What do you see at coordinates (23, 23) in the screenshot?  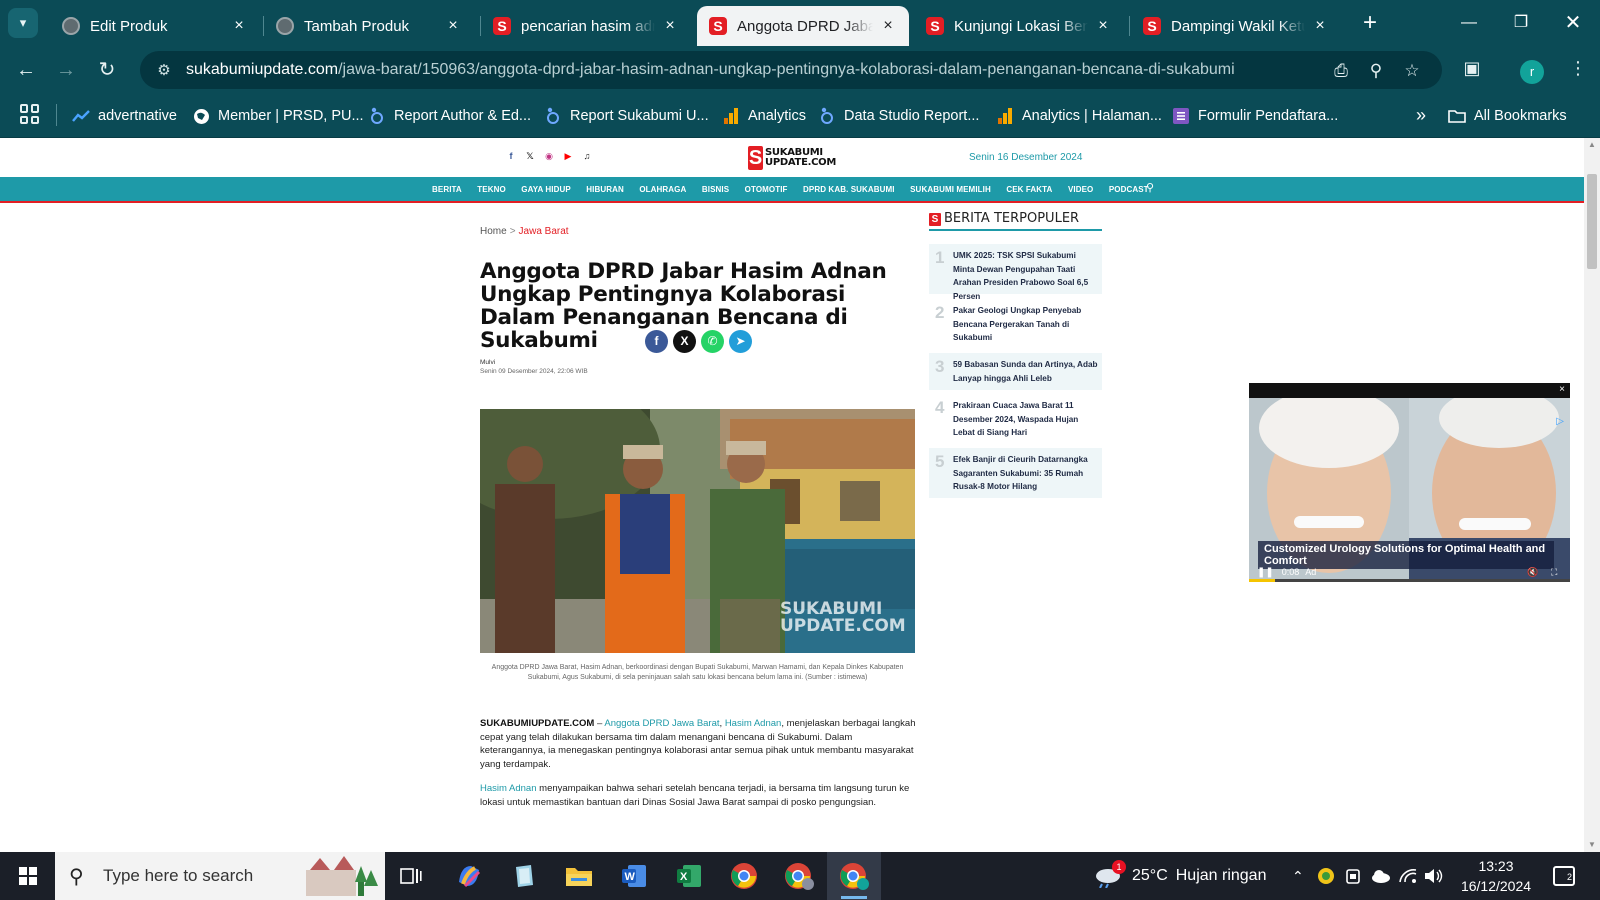 I see `tab-search-button: ▾` at bounding box center [23, 23].